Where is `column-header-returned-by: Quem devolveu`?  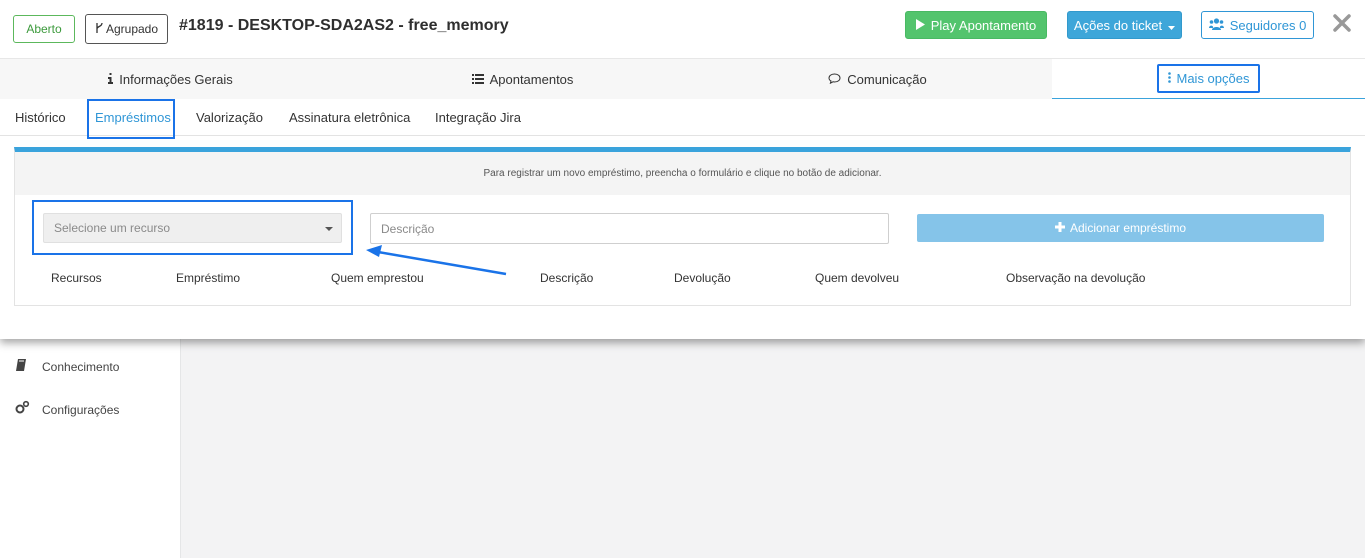
column-header-returned-by: Quem devolveu is located at coordinates (857, 278).